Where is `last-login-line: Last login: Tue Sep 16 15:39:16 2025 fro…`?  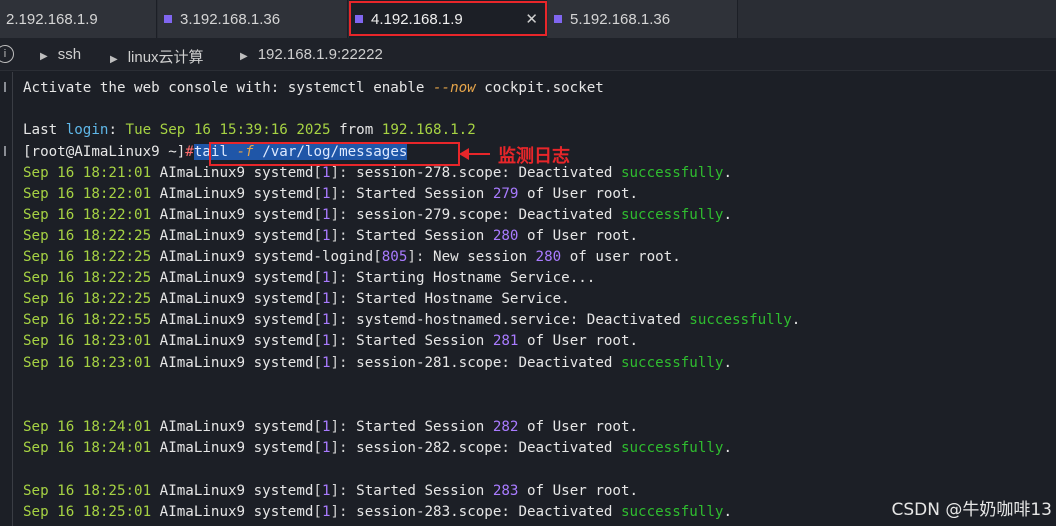 last-login-line: Last login: Tue Sep 16 15:39:16 2025 fro… is located at coordinates (249, 130).